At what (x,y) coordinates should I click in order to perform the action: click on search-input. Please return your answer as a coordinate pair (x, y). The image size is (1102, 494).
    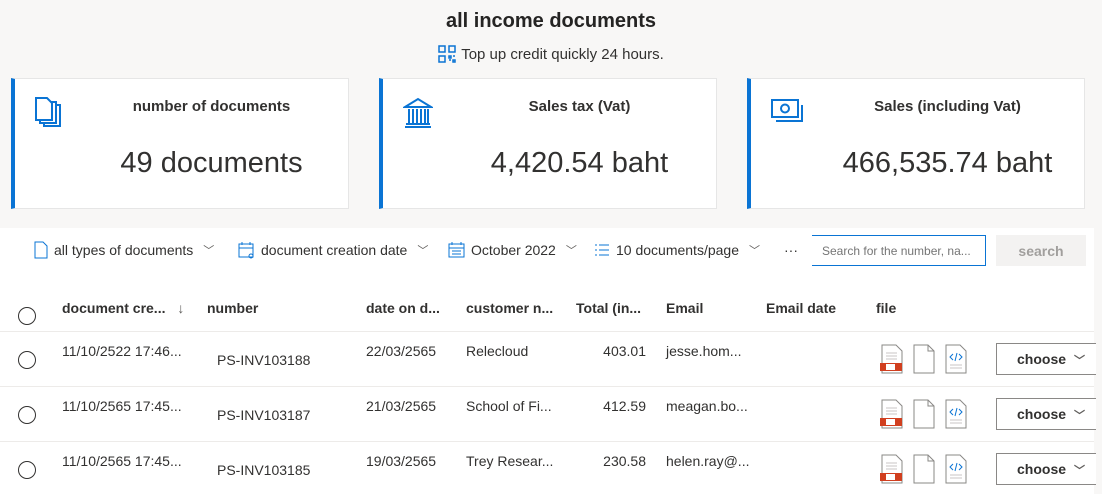
    Looking at the image, I should click on (899, 250).